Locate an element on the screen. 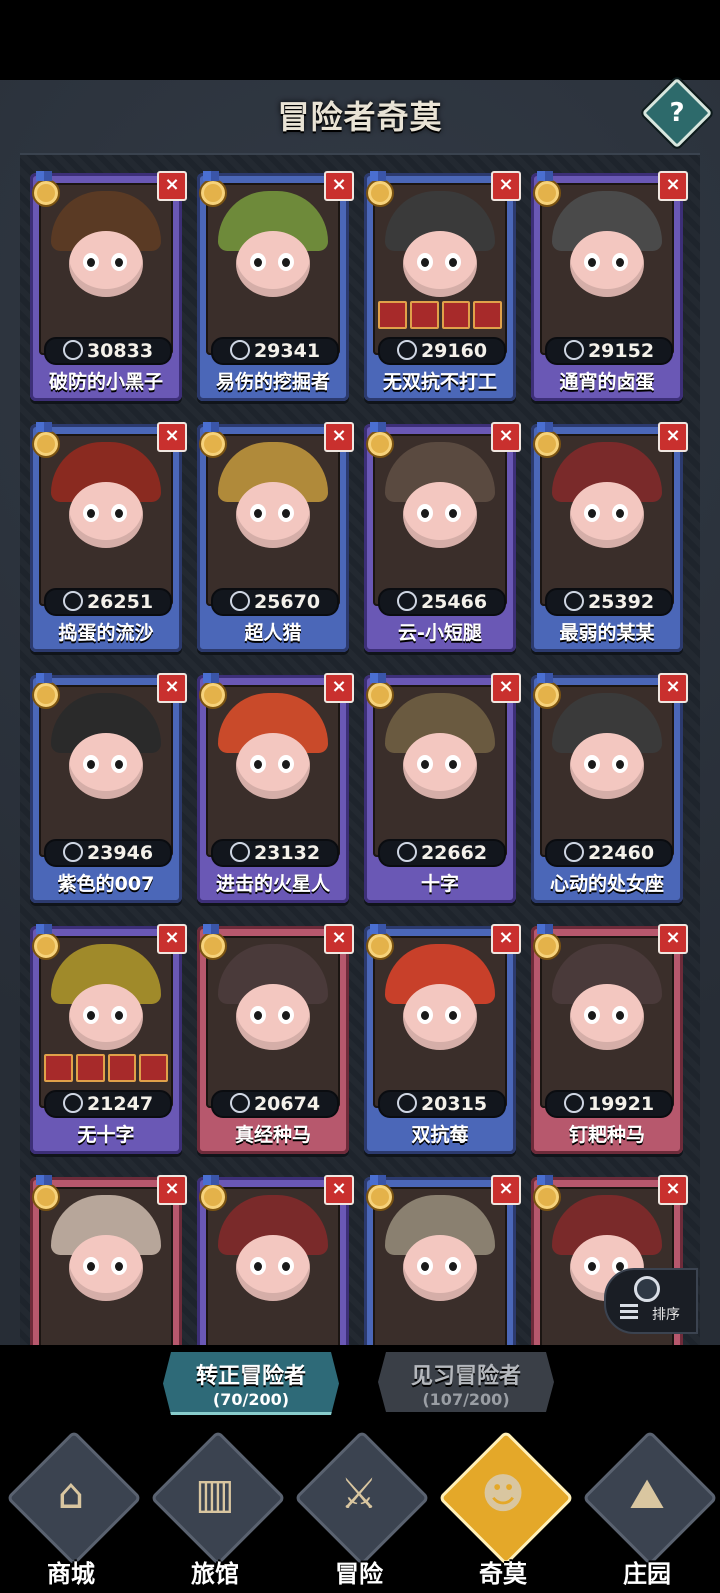 This screenshot has height=1593, width=720. adventurer-name: 进击的火星人 is located at coordinates (272, 884).